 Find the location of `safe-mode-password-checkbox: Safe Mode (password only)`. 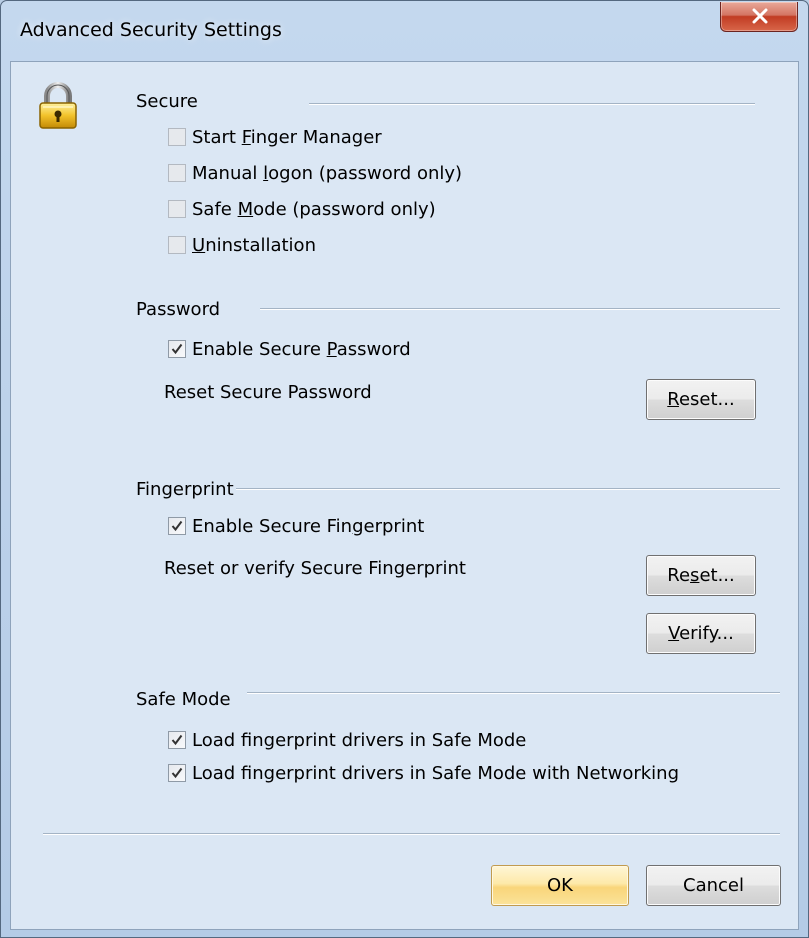

safe-mode-password-checkbox: Safe Mode (password only) is located at coordinates (302, 209).